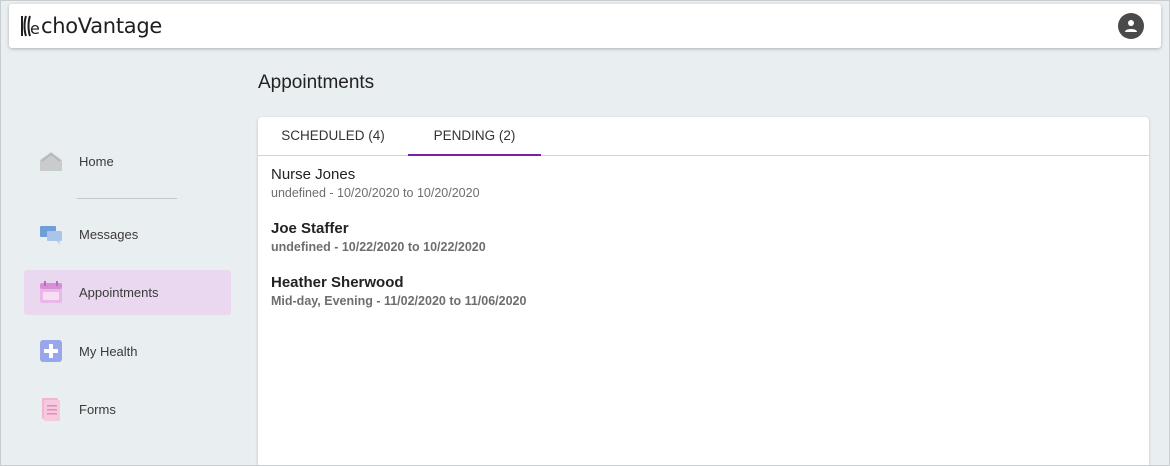 The height and width of the screenshot is (466, 1170). What do you see at coordinates (35, 28) in the screenshot?
I see `svg-text: e` at bounding box center [35, 28].